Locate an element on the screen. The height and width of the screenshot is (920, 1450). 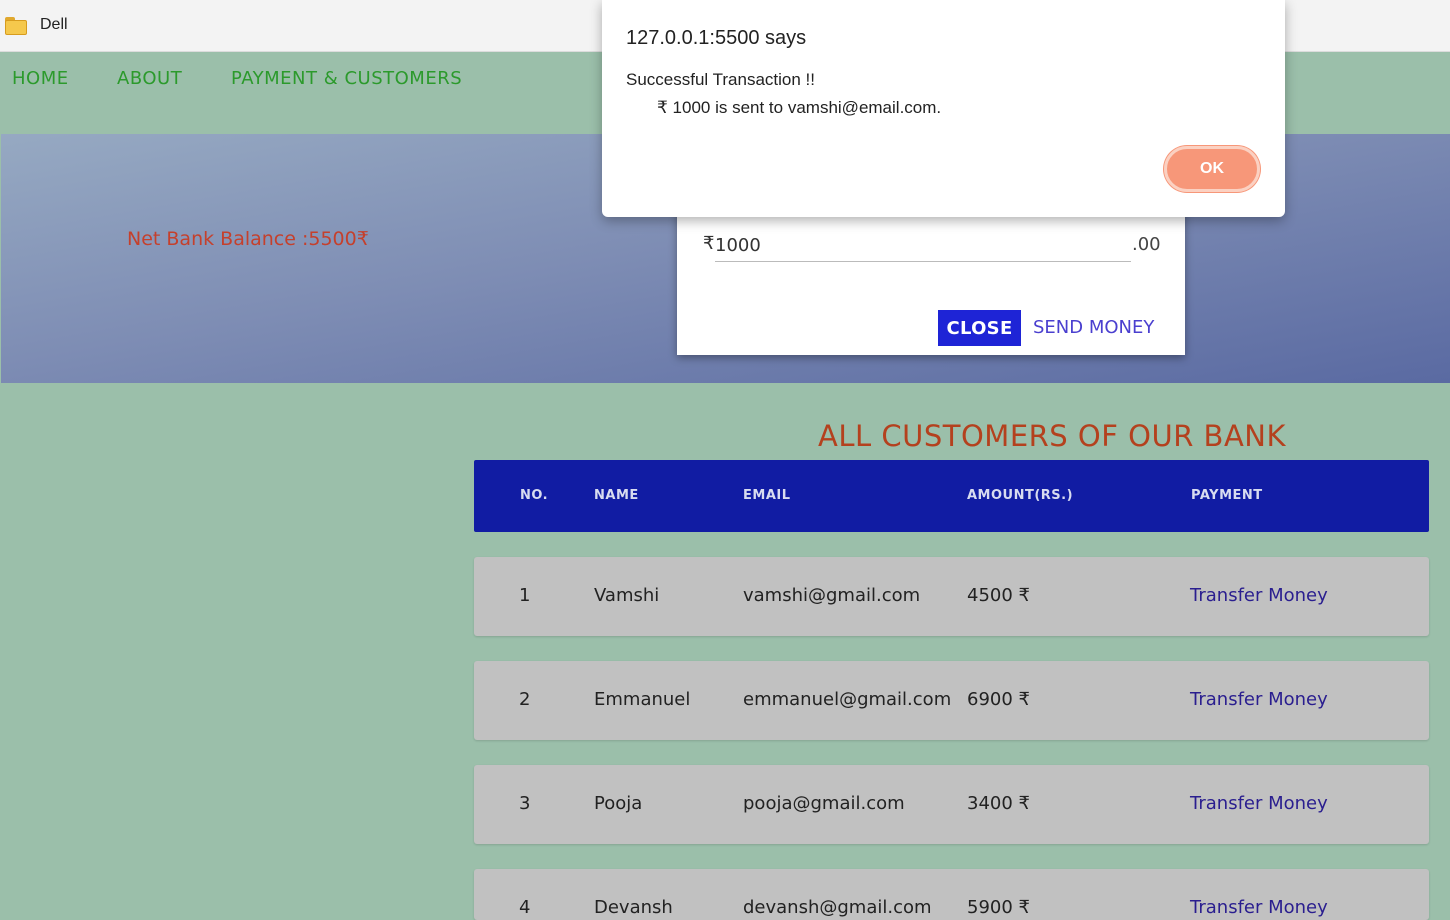
nav-about-link: ABOUT is located at coordinates (149, 78).